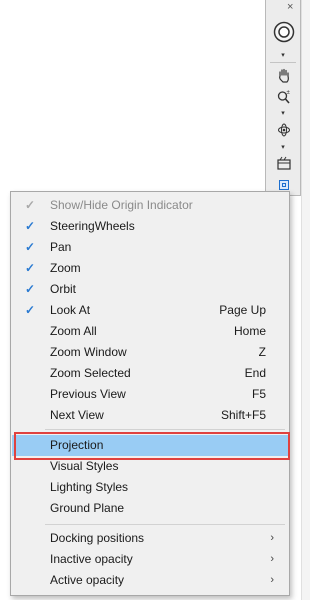 This screenshot has width=320, height=600. What do you see at coordinates (243, 415) in the screenshot?
I see `menu-item-shortcut: Shift+F5` at bounding box center [243, 415].